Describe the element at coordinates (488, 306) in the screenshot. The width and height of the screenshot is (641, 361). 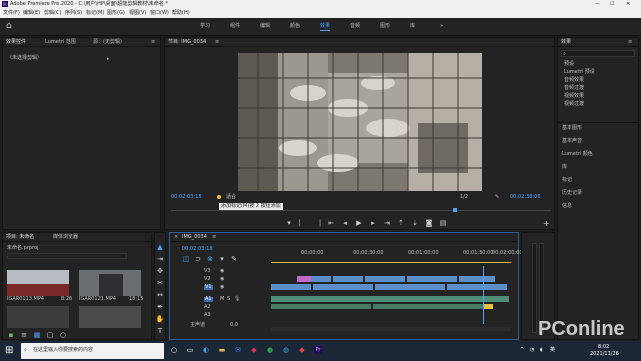
I see `audio-clip-selected` at that location.